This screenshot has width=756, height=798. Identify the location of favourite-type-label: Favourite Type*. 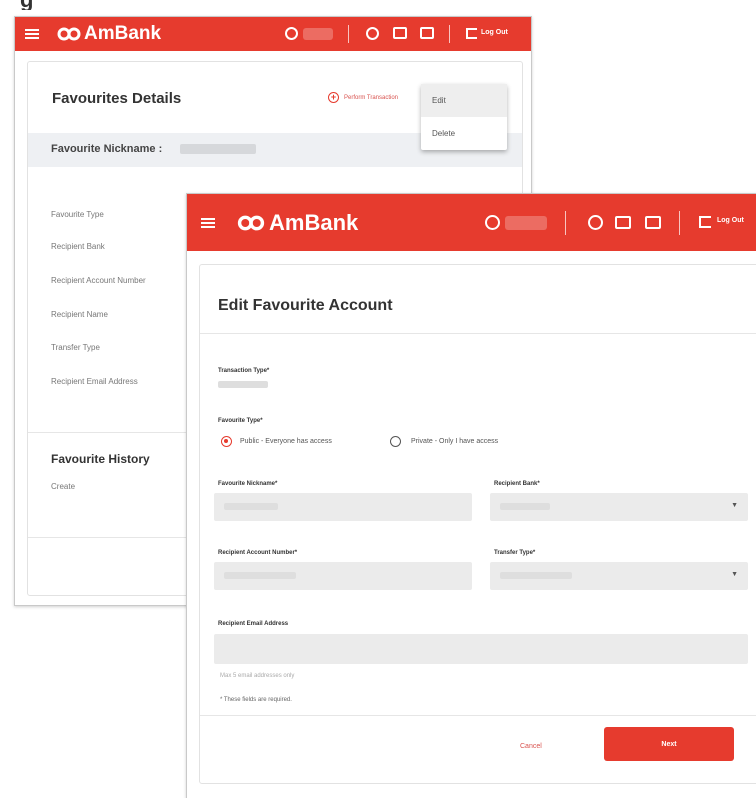
(240, 421).